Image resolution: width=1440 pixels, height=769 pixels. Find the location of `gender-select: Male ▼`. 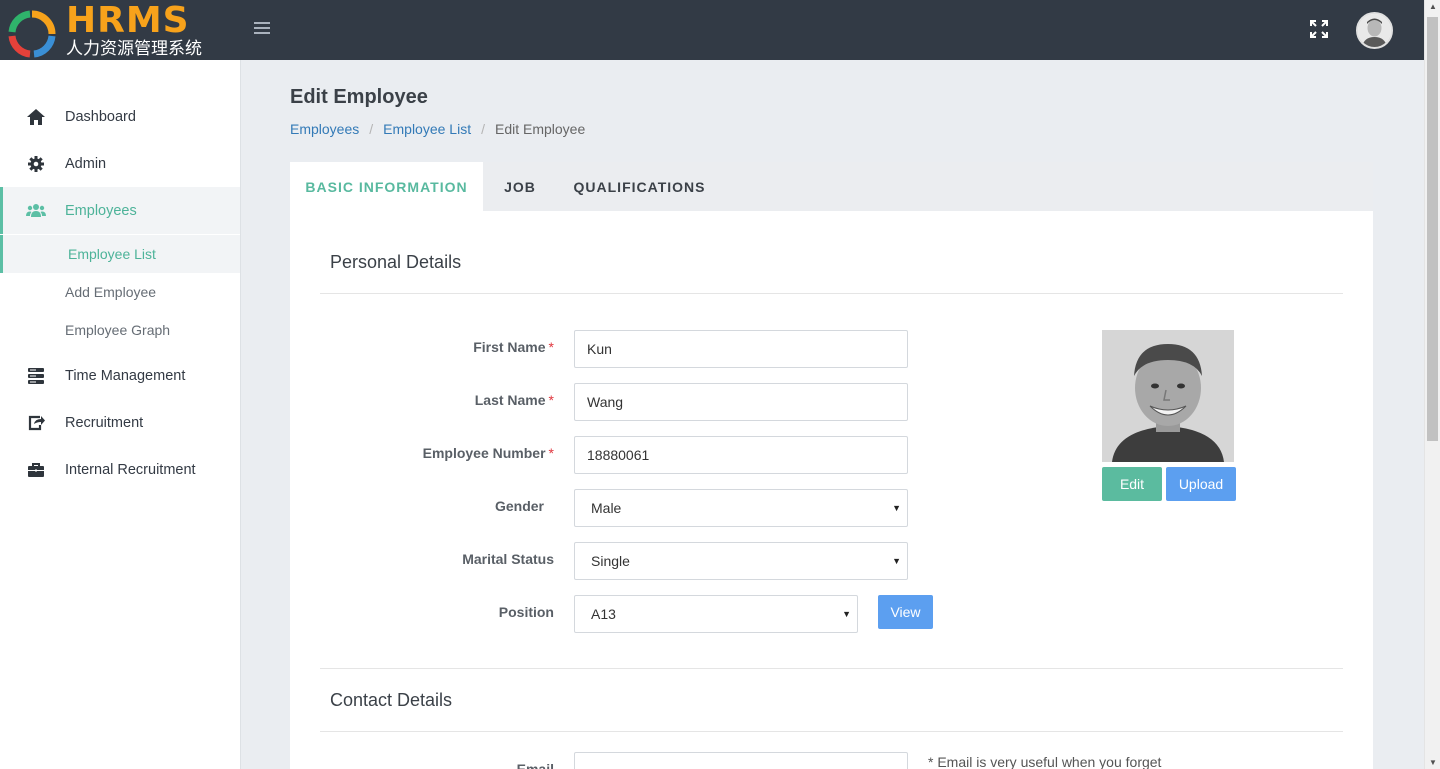

gender-select: Male ▼ is located at coordinates (741, 508).